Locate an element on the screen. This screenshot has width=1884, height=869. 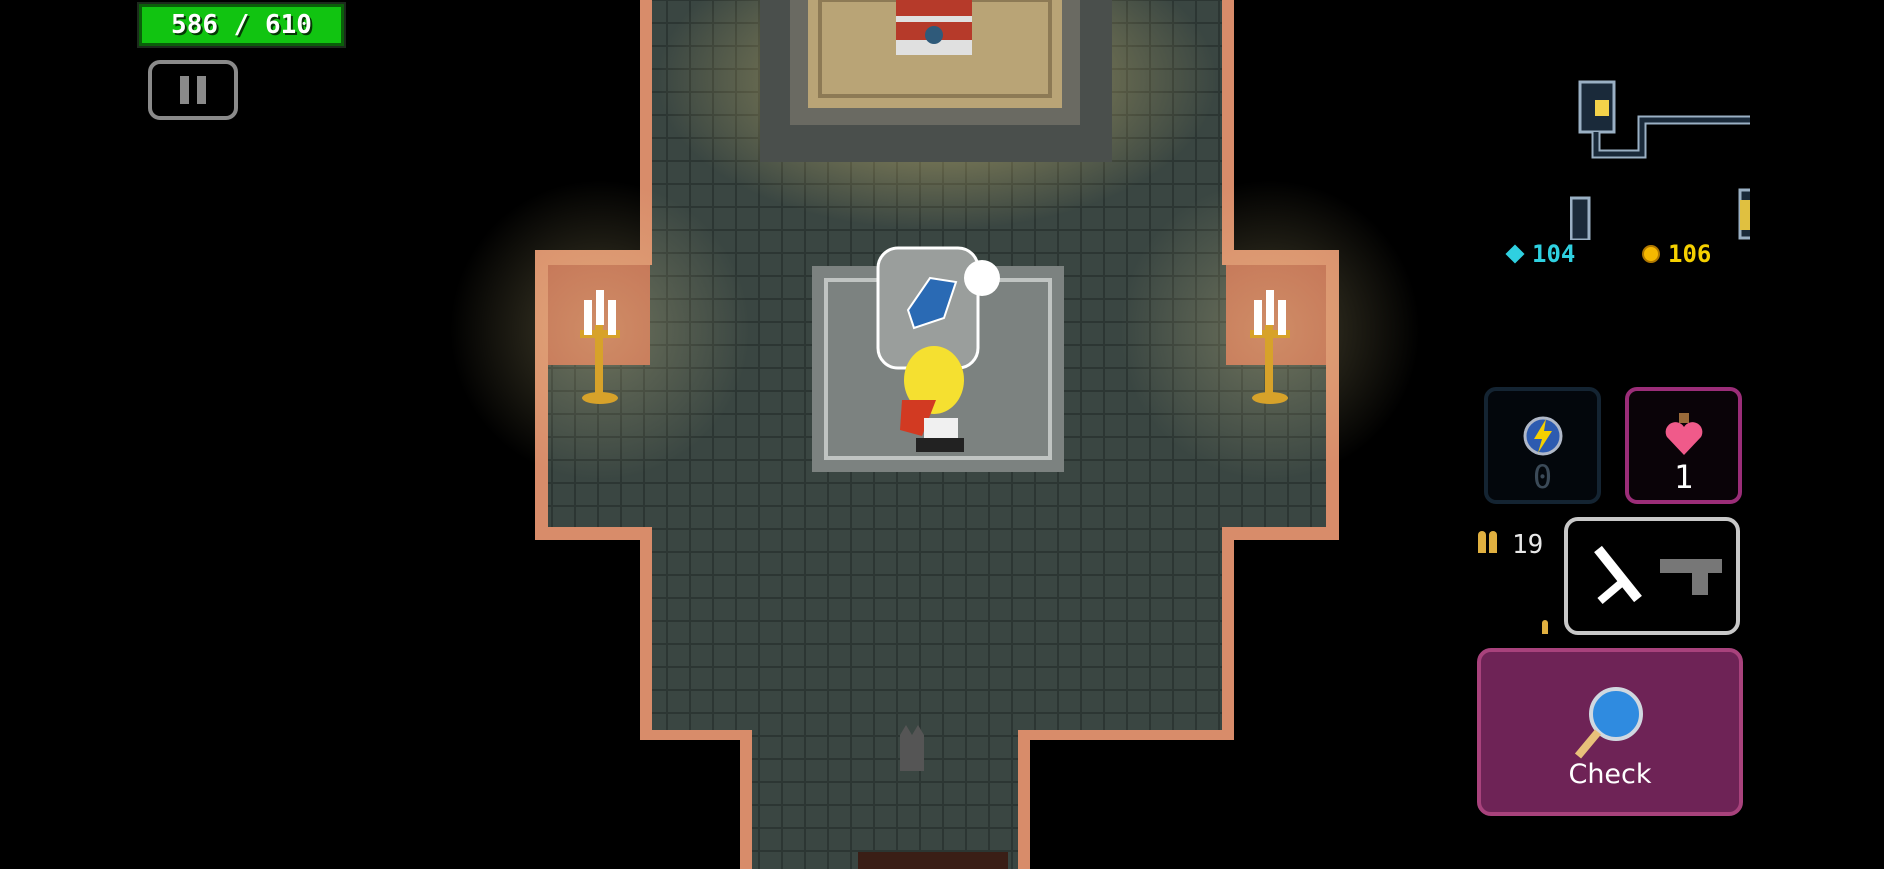
minimap is located at coordinates (1660, 160).